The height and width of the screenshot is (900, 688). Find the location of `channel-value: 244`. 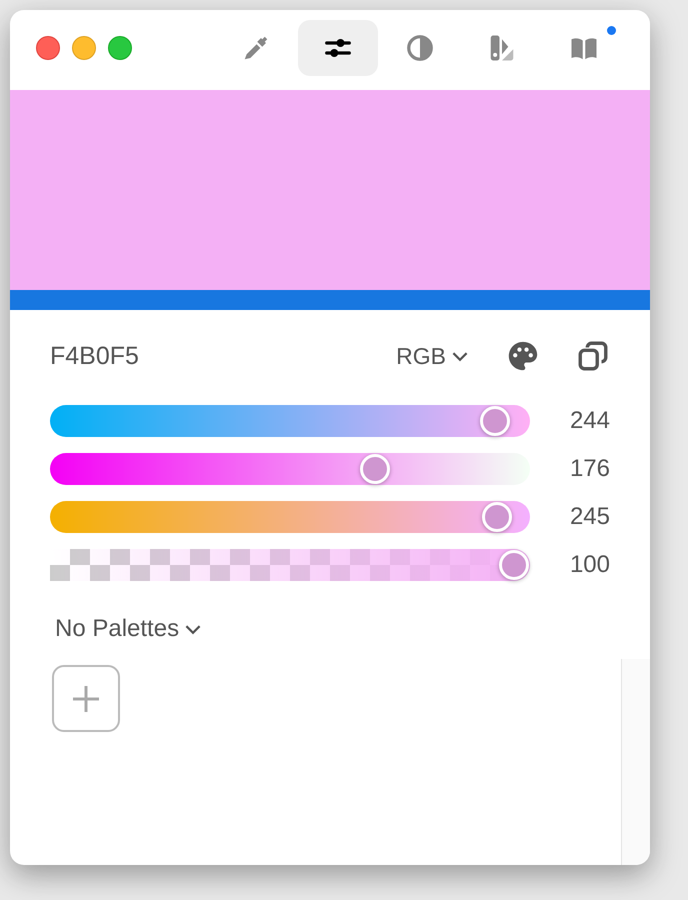

channel-value: 244 is located at coordinates (570, 421).